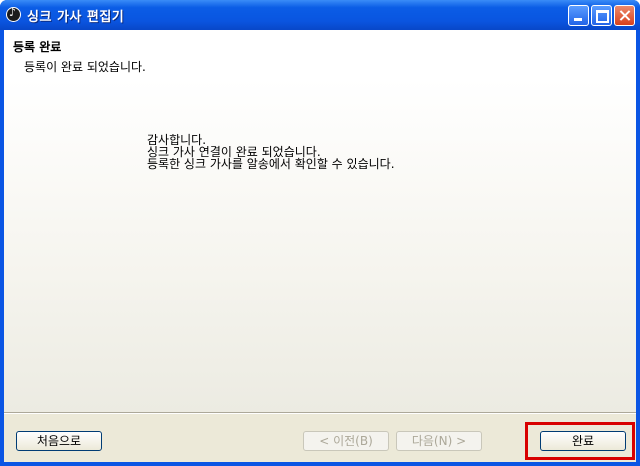  What do you see at coordinates (76, 17) in the screenshot?
I see `window-title: 싱크 가사 편집기` at bounding box center [76, 17].